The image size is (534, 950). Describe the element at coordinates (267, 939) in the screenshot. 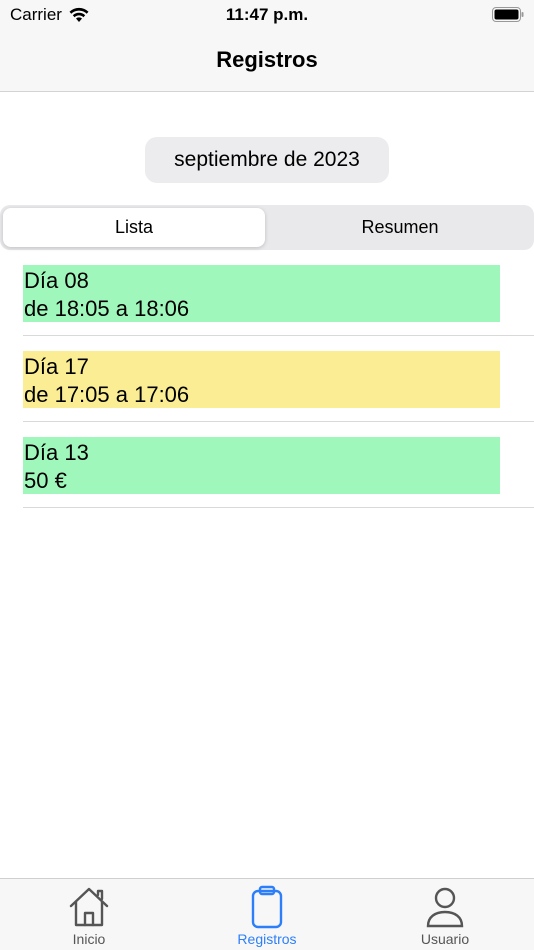

I see `tab-registros-label: Registros` at that location.